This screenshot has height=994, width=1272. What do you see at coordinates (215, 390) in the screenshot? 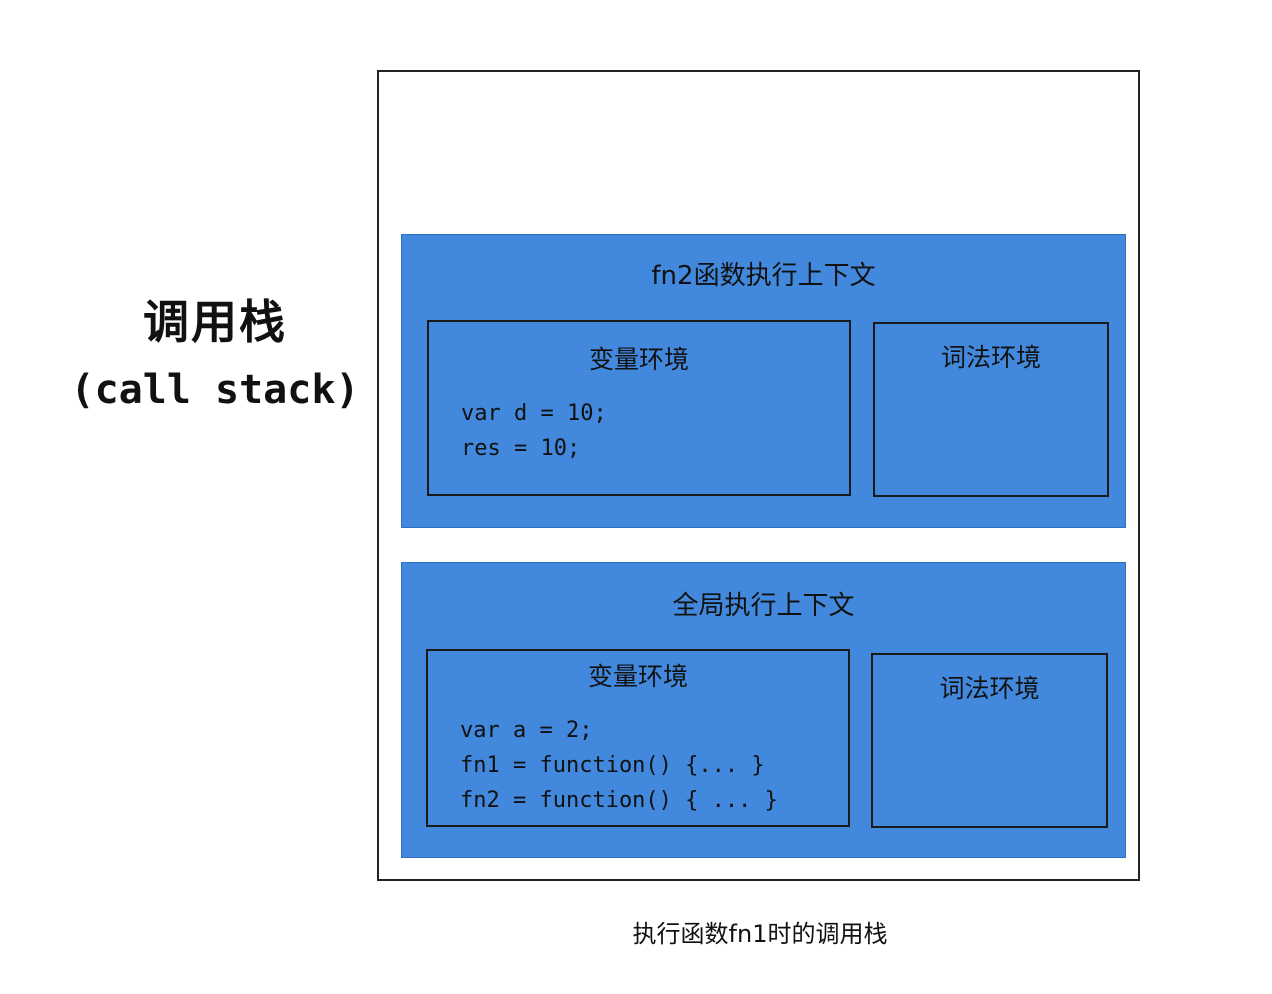
I see `call-stack-subtitle: (call stack)` at bounding box center [215, 390].